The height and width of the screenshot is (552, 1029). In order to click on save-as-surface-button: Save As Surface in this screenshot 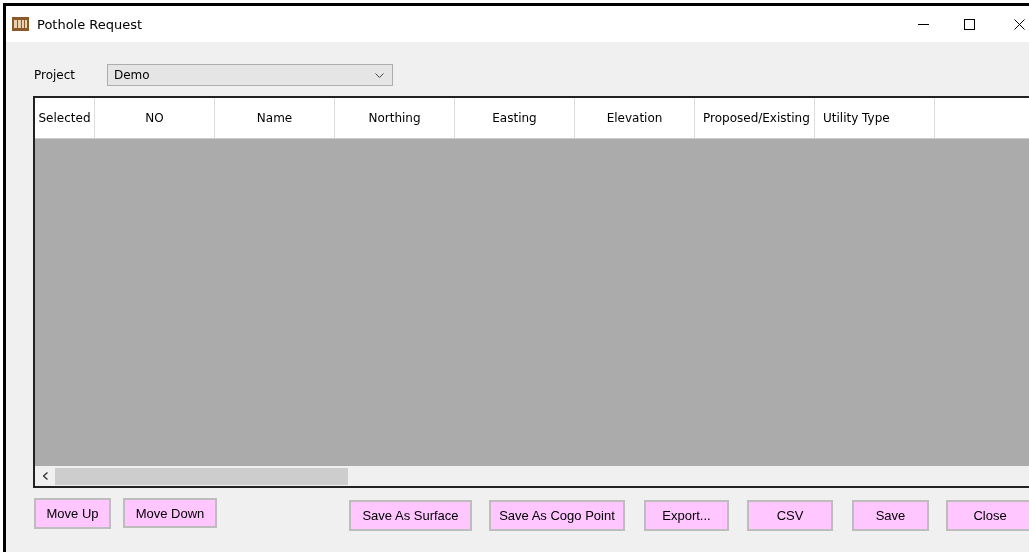, I will do `click(410, 515)`.